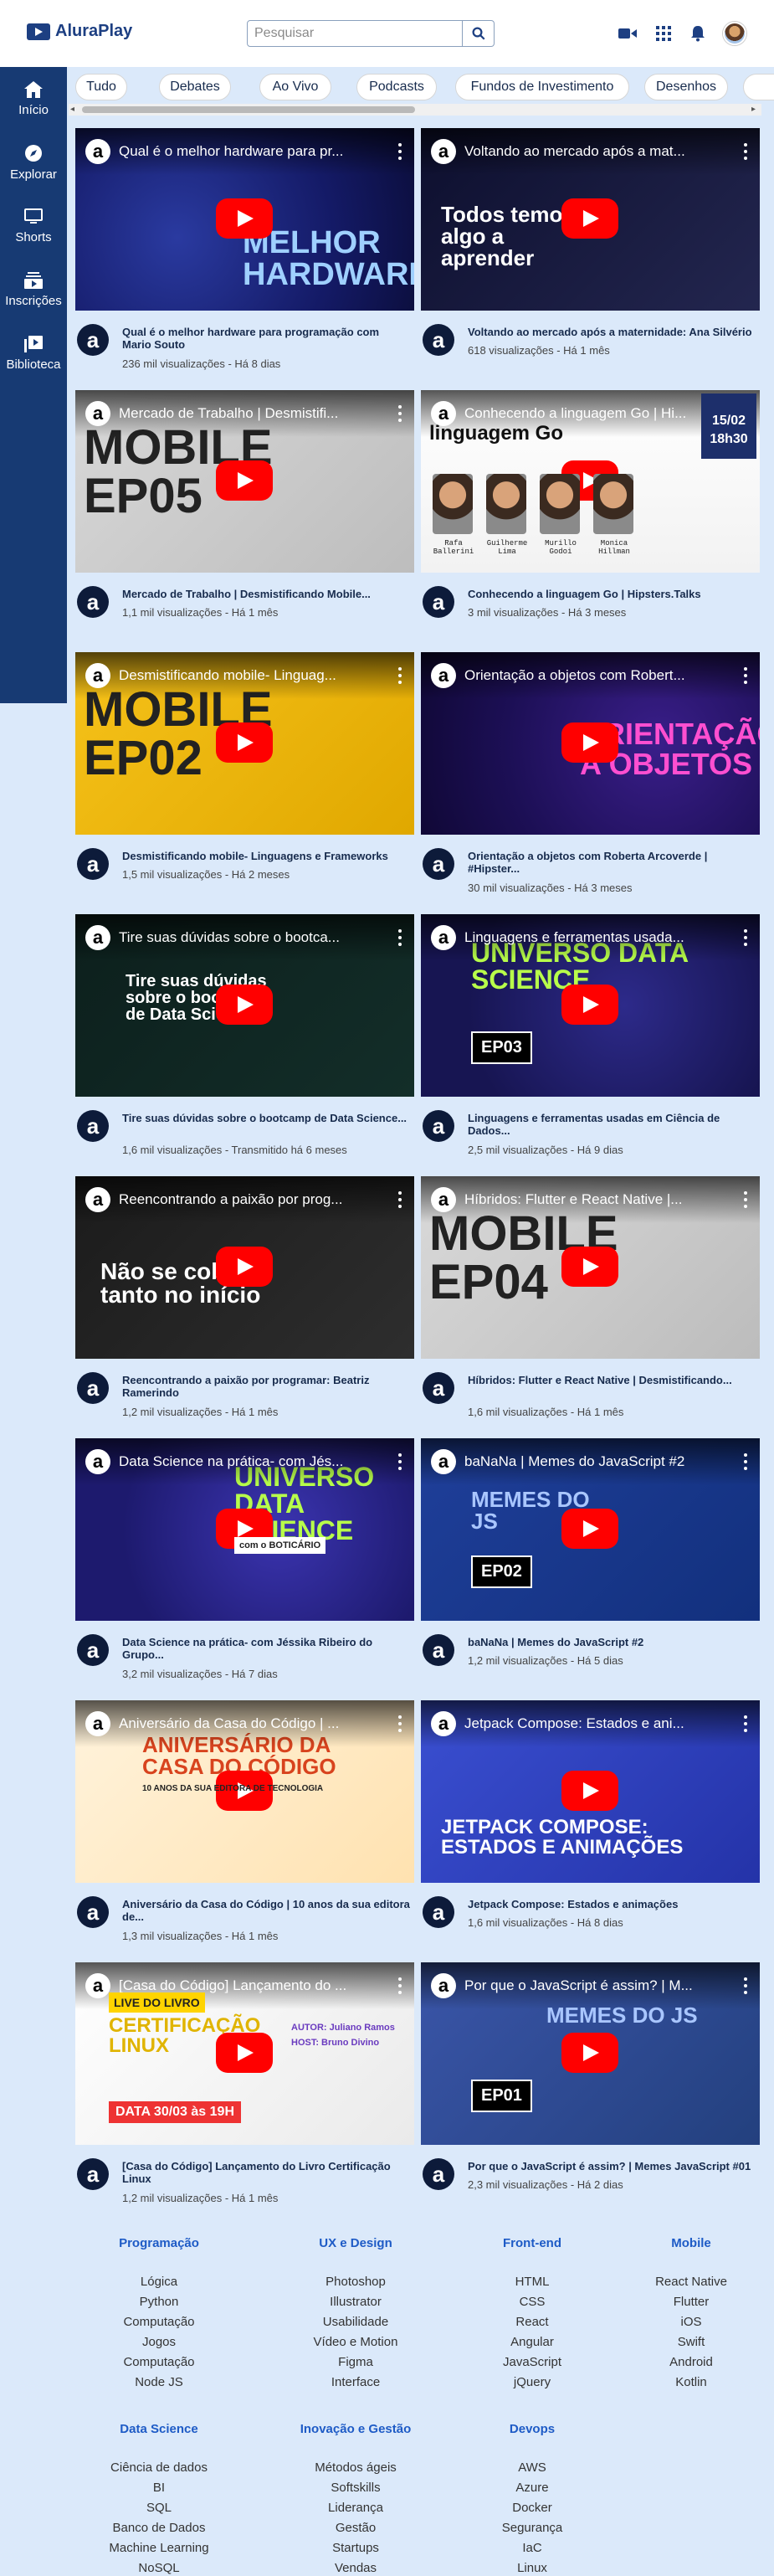  What do you see at coordinates (356, 2528) in the screenshot?
I see `footer-link: Gestão` at bounding box center [356, 2528].